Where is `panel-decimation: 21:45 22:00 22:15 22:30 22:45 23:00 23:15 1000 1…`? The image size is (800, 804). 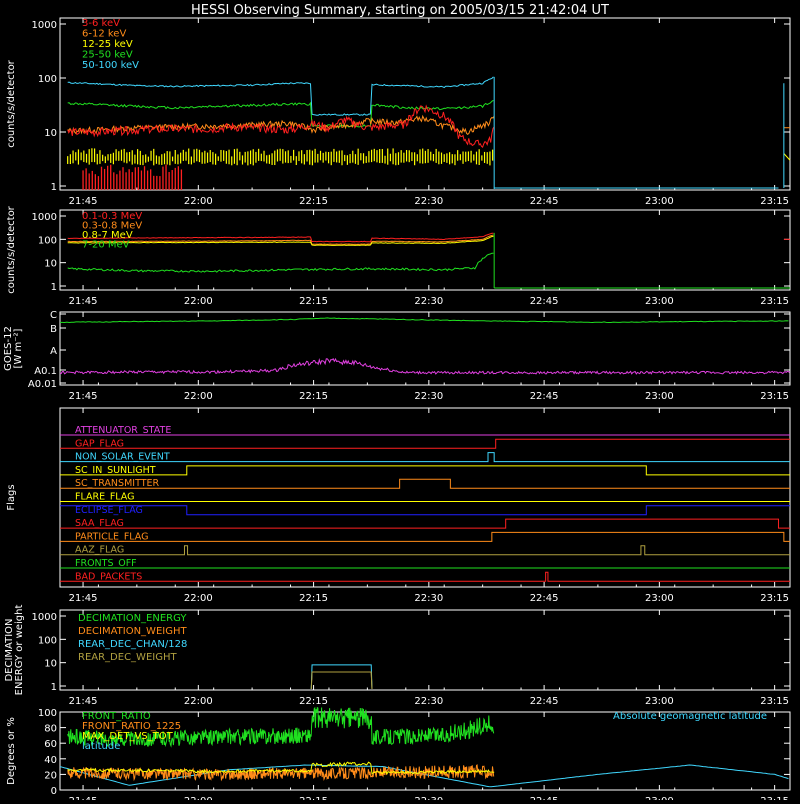
panel-decimation: 21:45 22:00 22:15 22:30 22:45 23:00 23:15 1000 1… is located at coordinates (397, 656).